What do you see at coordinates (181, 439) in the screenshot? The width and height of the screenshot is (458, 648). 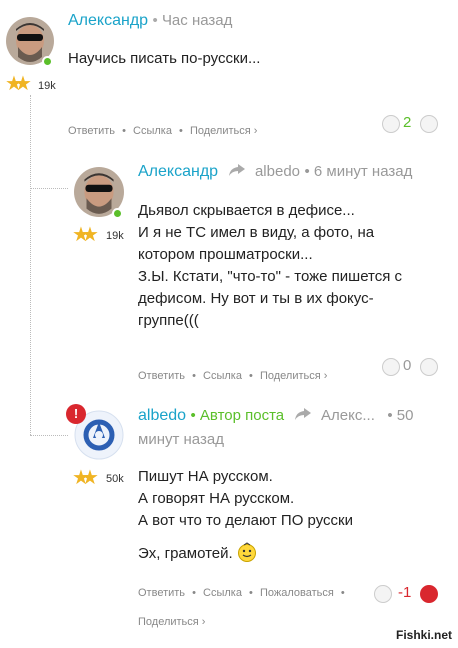 I see `timestamp-continued: минут назад` at bounding box center [181, 439].